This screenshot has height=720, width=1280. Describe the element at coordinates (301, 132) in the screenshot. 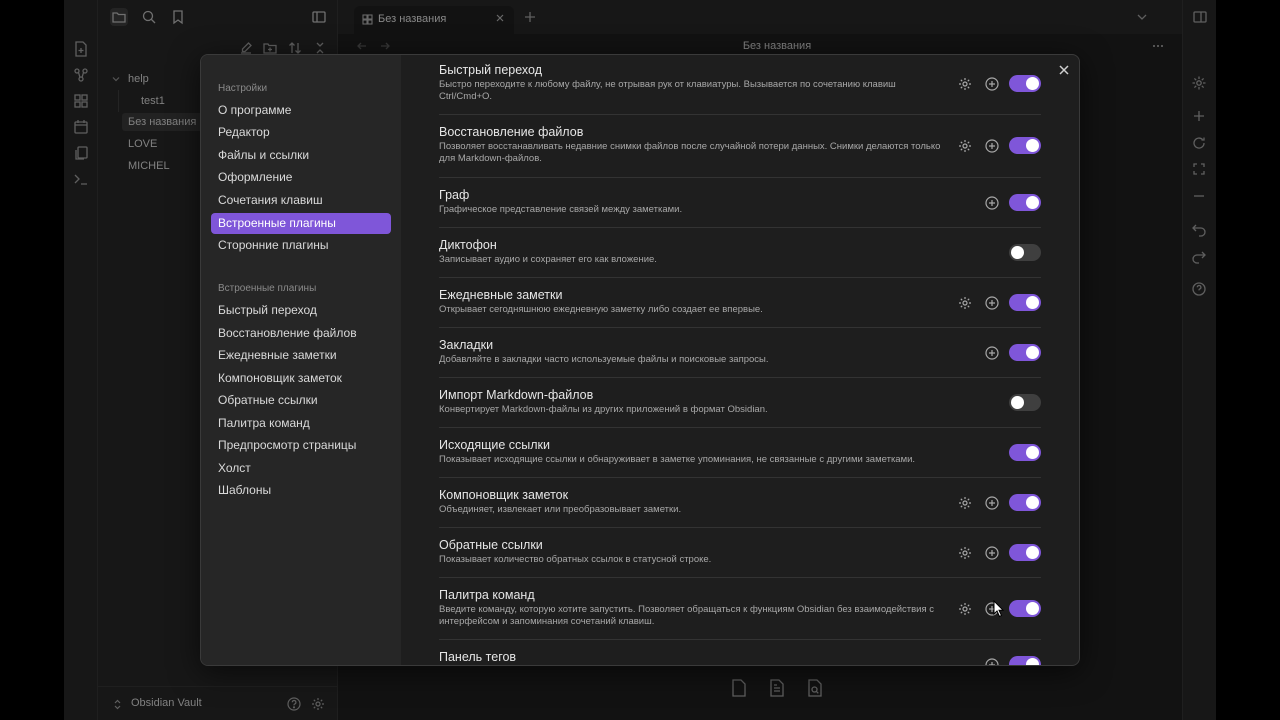

I see `nav-item-editor: Редактор` at that location.